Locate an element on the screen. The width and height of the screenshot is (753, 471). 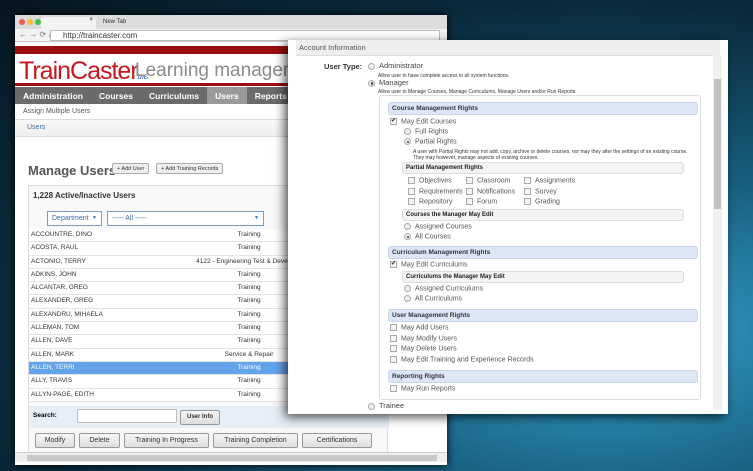
logo-text: TrainCaster is located at coordinates (79, 71).